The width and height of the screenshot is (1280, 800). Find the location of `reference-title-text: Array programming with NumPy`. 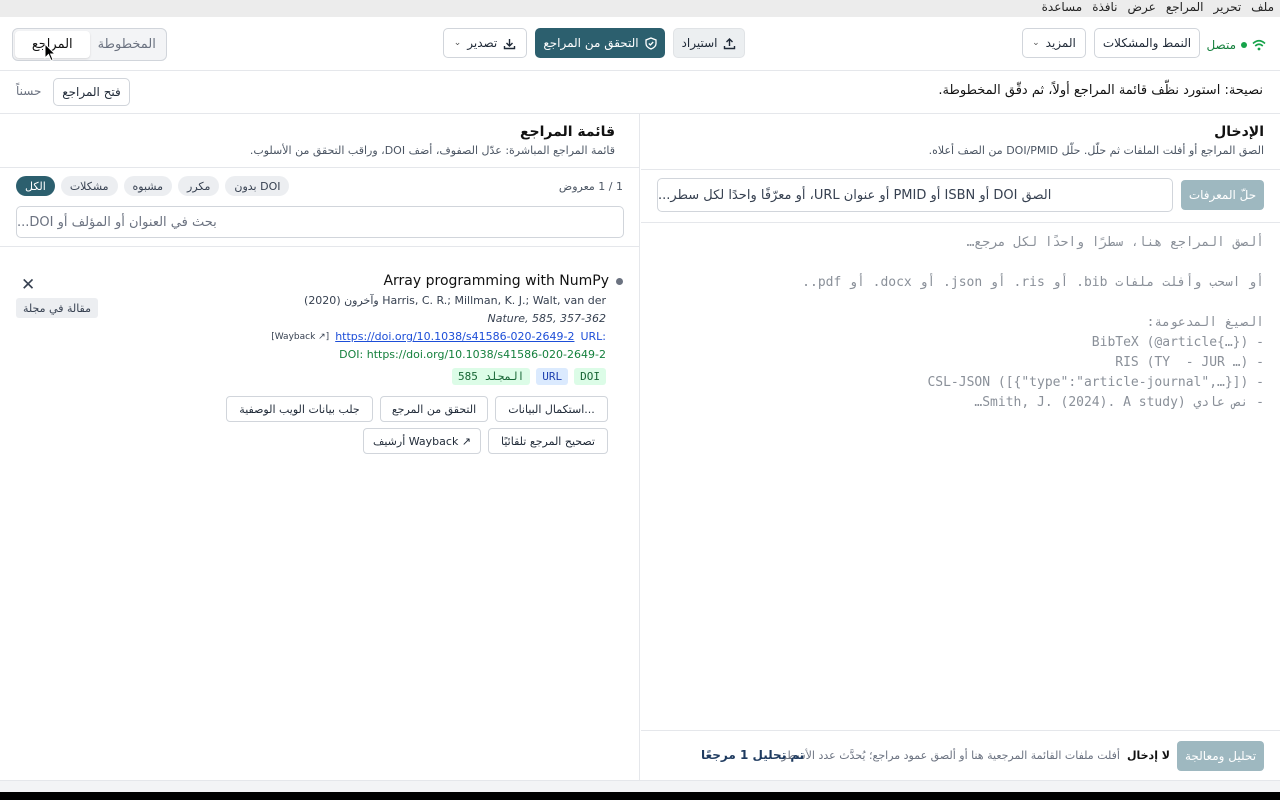

reference-title-text: Array programming with NumPy is located at coordinates (496, 281).